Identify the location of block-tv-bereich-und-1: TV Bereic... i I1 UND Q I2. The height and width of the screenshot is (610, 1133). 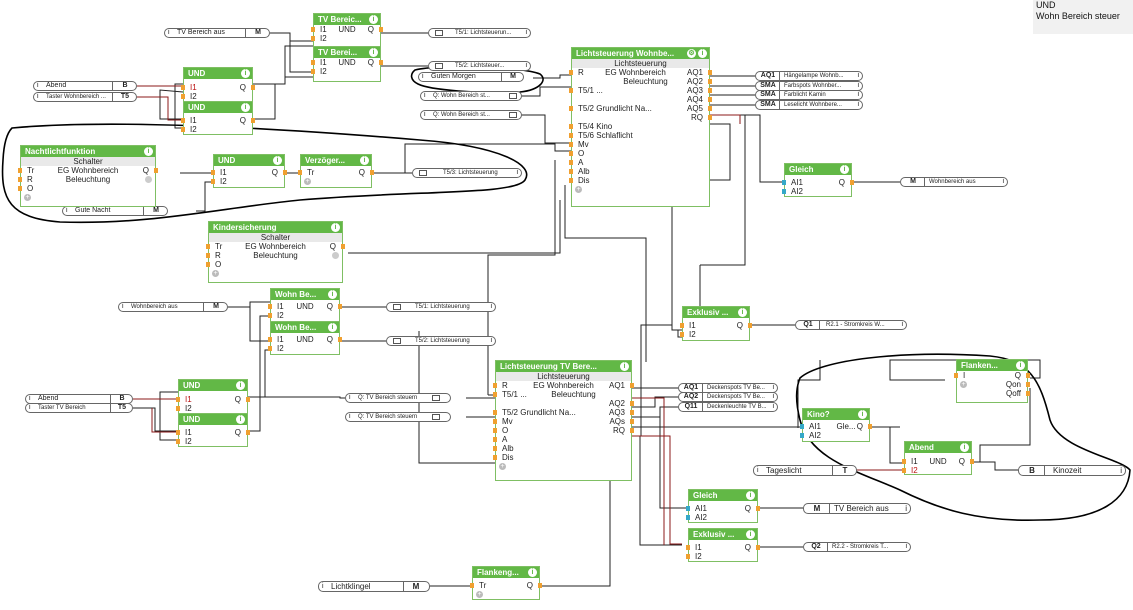
(347, 31).